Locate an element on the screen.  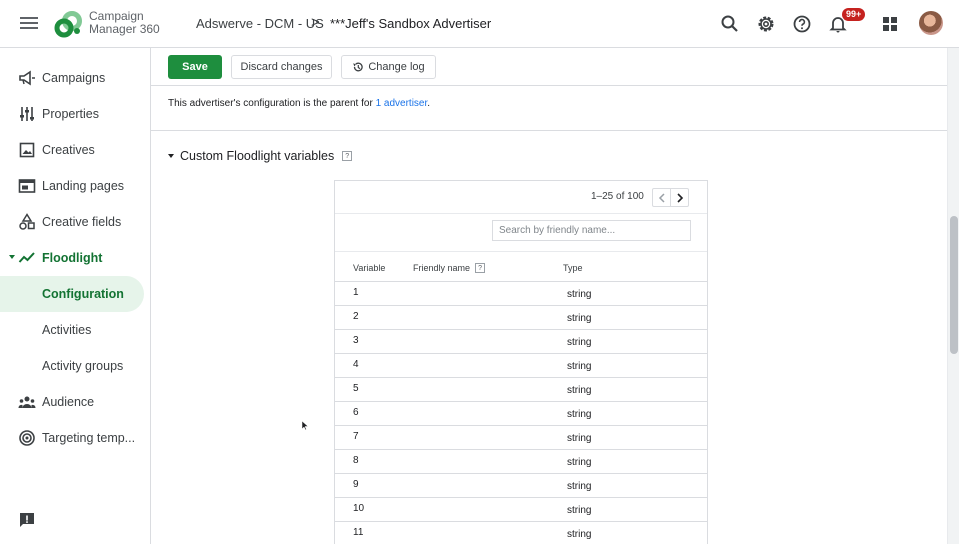
variable-cell: 7 is located at coordinates (356, 436).